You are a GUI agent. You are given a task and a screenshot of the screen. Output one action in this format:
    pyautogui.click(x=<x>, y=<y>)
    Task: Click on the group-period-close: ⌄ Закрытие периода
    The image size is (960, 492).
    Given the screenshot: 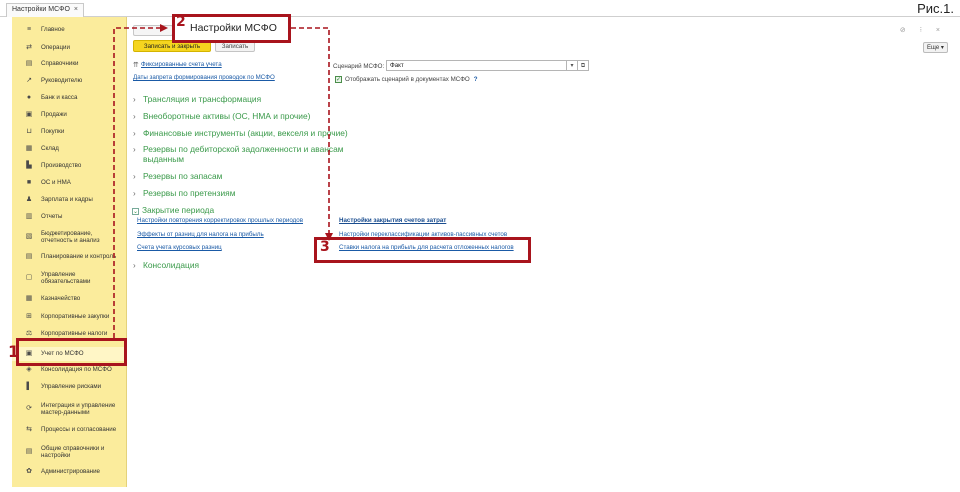 What is the action you would take?
    pyautogui.click(x=173, y=210)
    